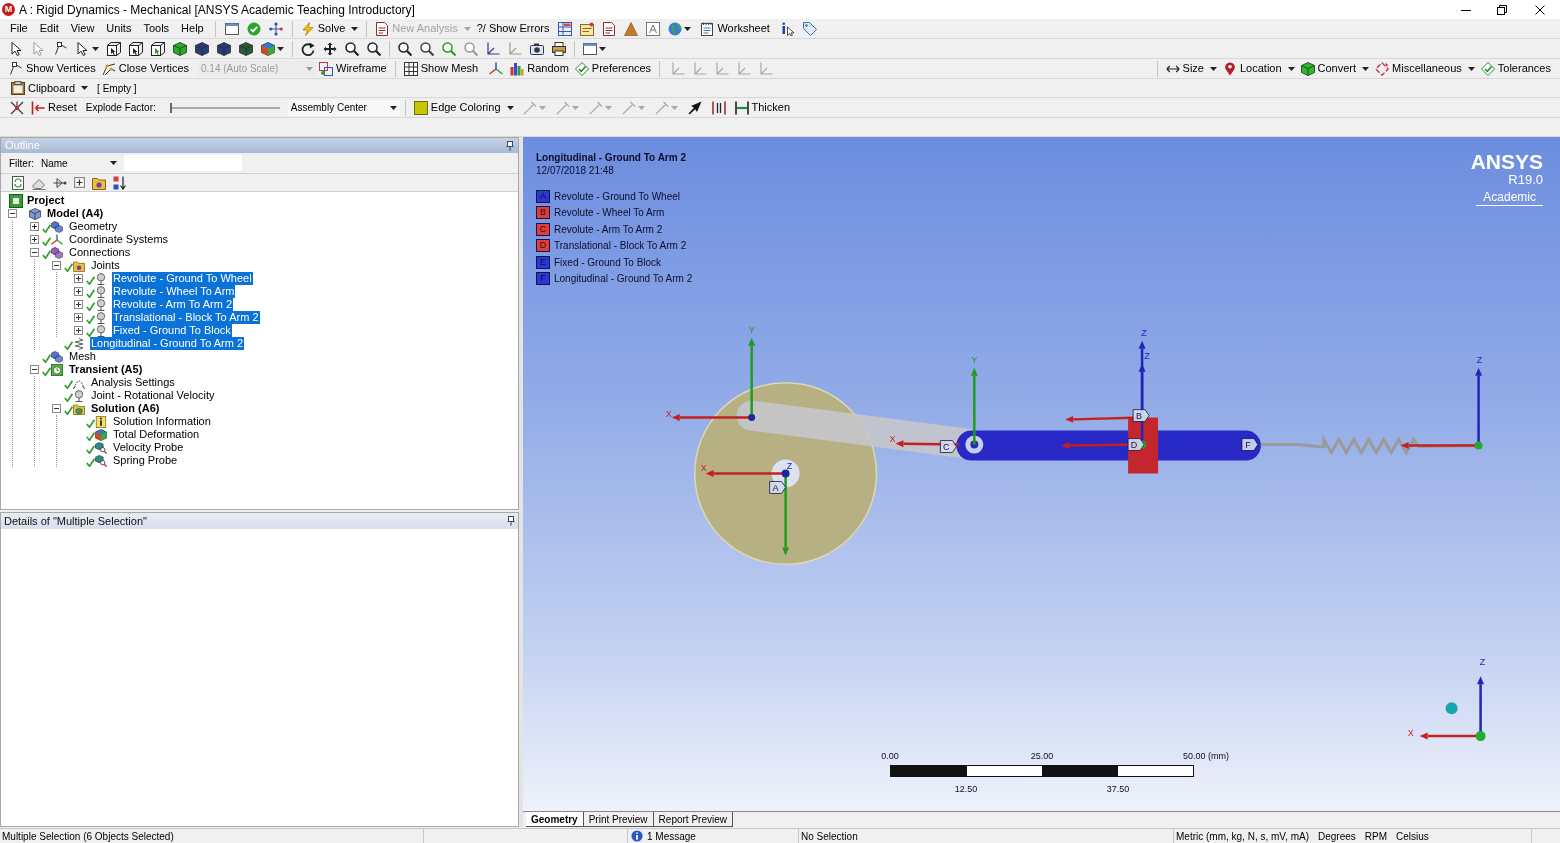 The width and height of the screenshot is (1560, 843). I want to click on info-icon, so click(637, 836).